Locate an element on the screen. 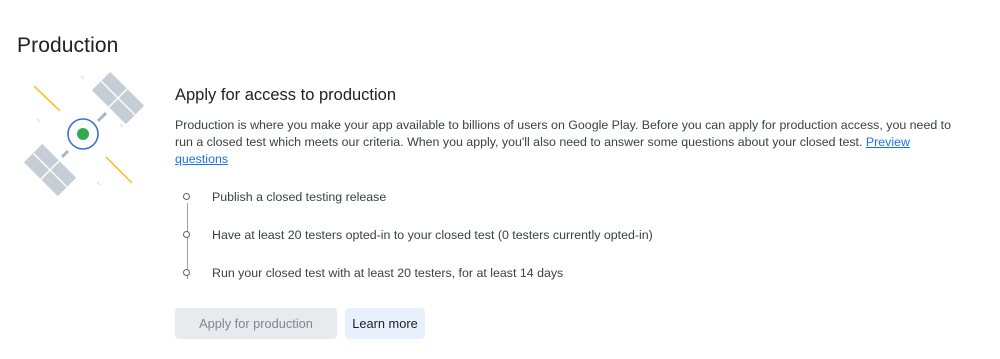 This screenshot has width=1000, height=359. action-buttons: Apply for production Learn more is located at coordinates (300, 323).